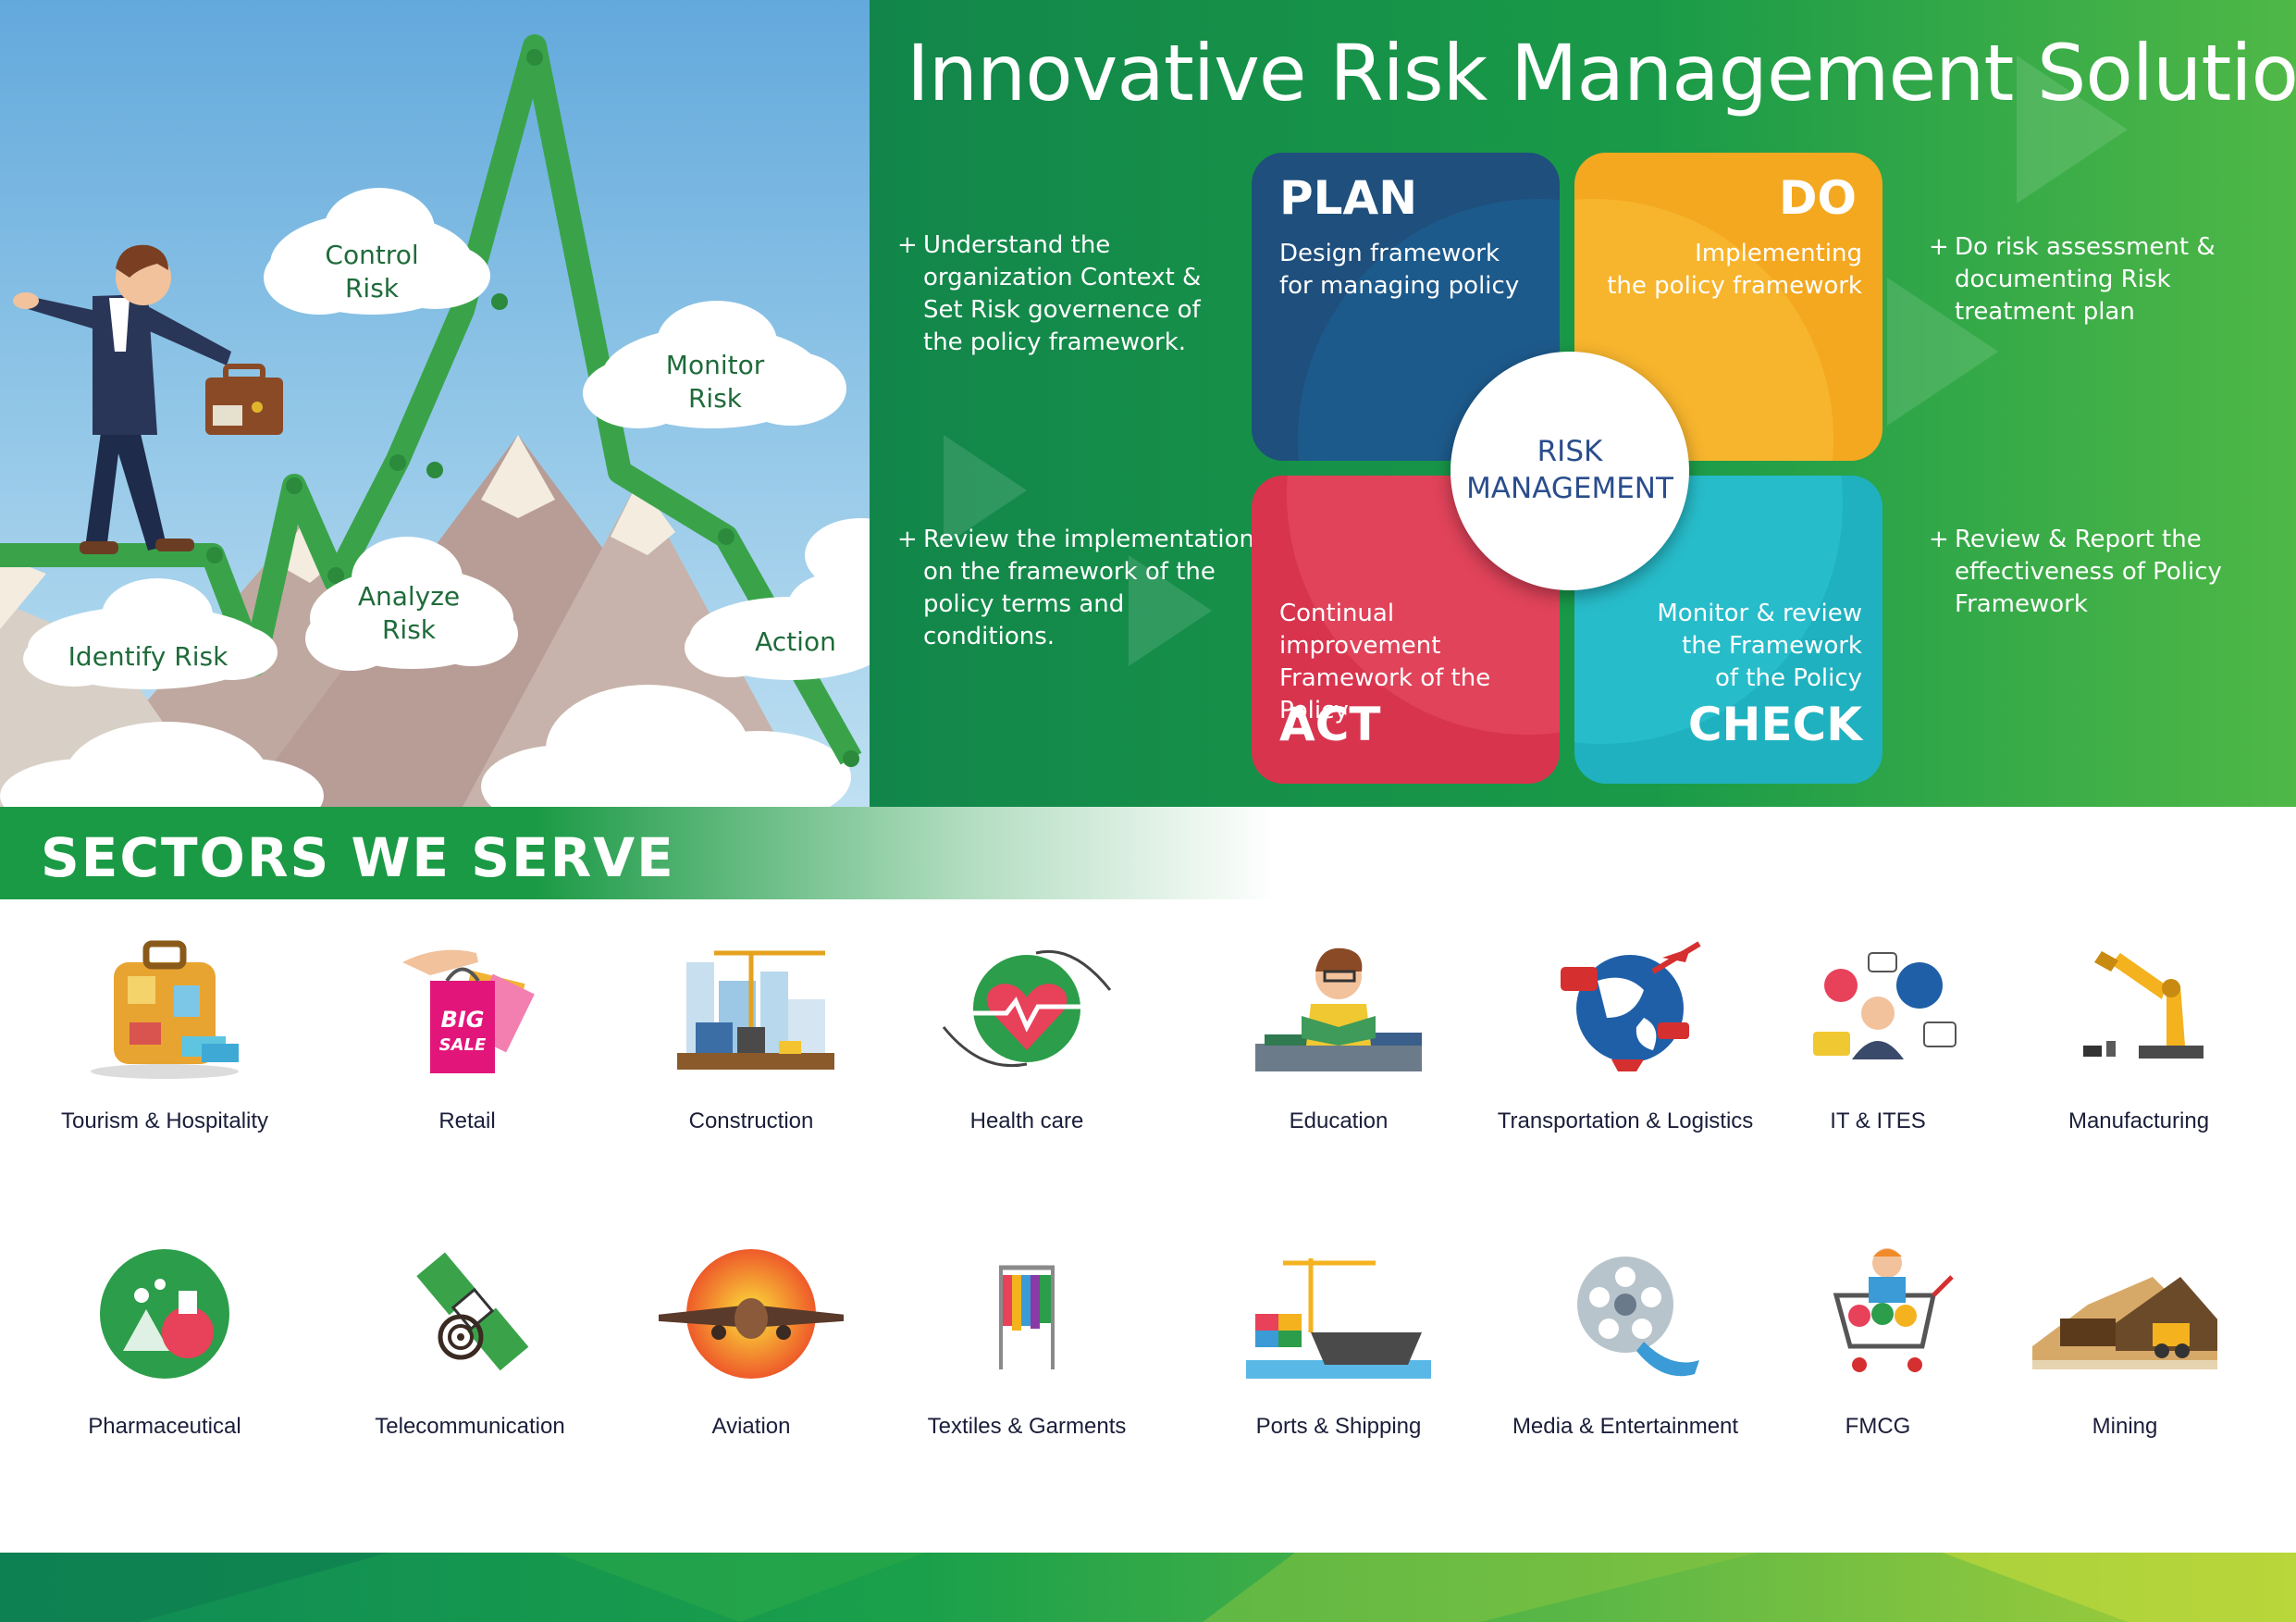 This screenshot has height=1622, width=2296. What do you see at coordinates (751, 1314) in the screenshot?
I see `airplane-icon` at bounding box center [751, 1314].